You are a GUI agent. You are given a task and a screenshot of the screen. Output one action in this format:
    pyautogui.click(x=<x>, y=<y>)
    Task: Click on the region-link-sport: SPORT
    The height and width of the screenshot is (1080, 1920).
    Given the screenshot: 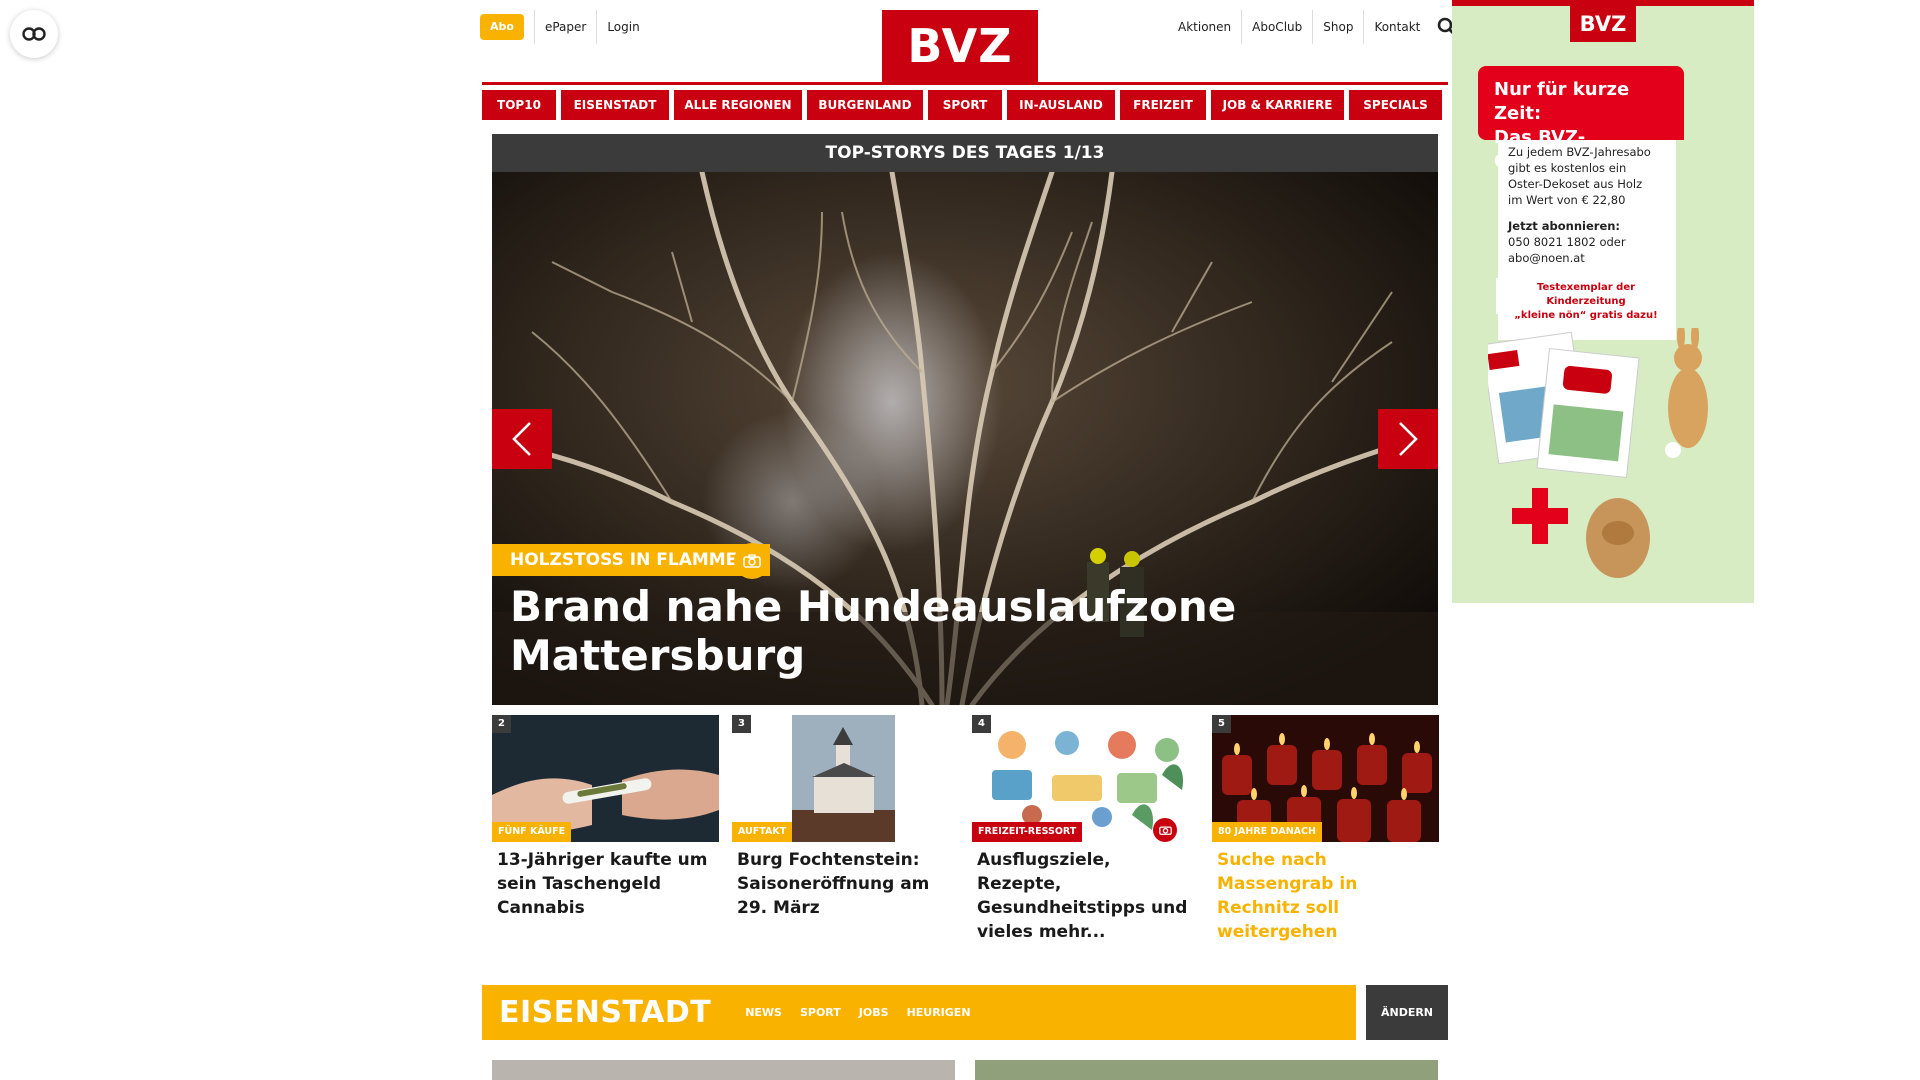 What is the action you would take?
    pyautogui.click(x=820, y=1012)
    